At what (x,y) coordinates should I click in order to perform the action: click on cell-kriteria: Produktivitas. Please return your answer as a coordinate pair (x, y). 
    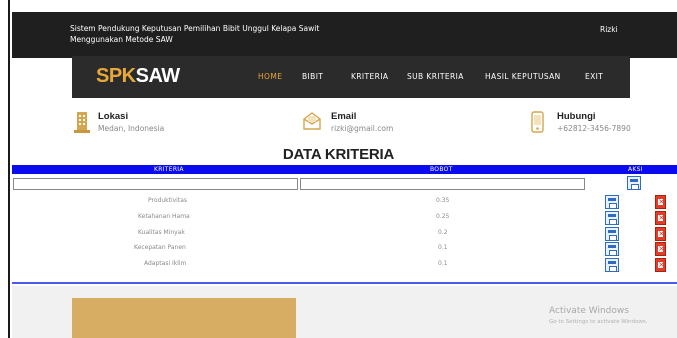
    Looking at the image, I should click on (167, 200).